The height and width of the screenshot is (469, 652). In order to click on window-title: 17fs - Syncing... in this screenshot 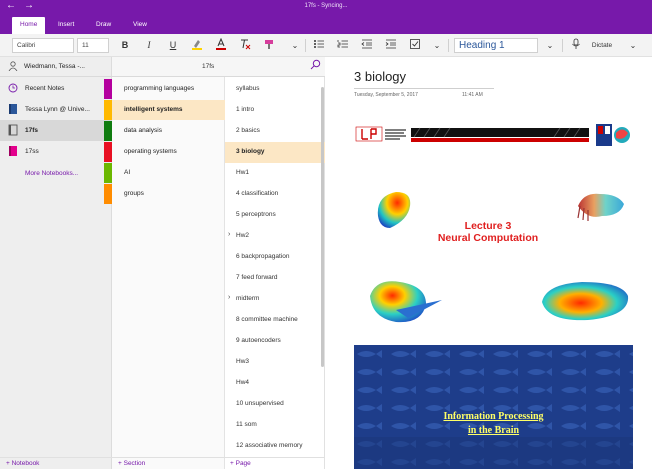, I will do `click(326, 6)`.